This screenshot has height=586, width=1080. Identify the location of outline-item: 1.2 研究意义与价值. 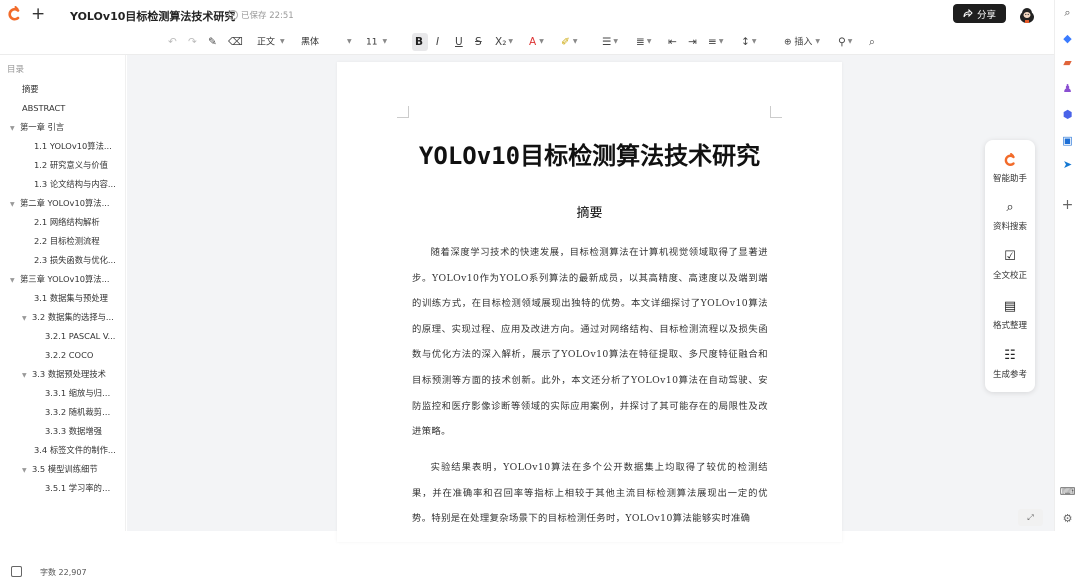
(75, 165).